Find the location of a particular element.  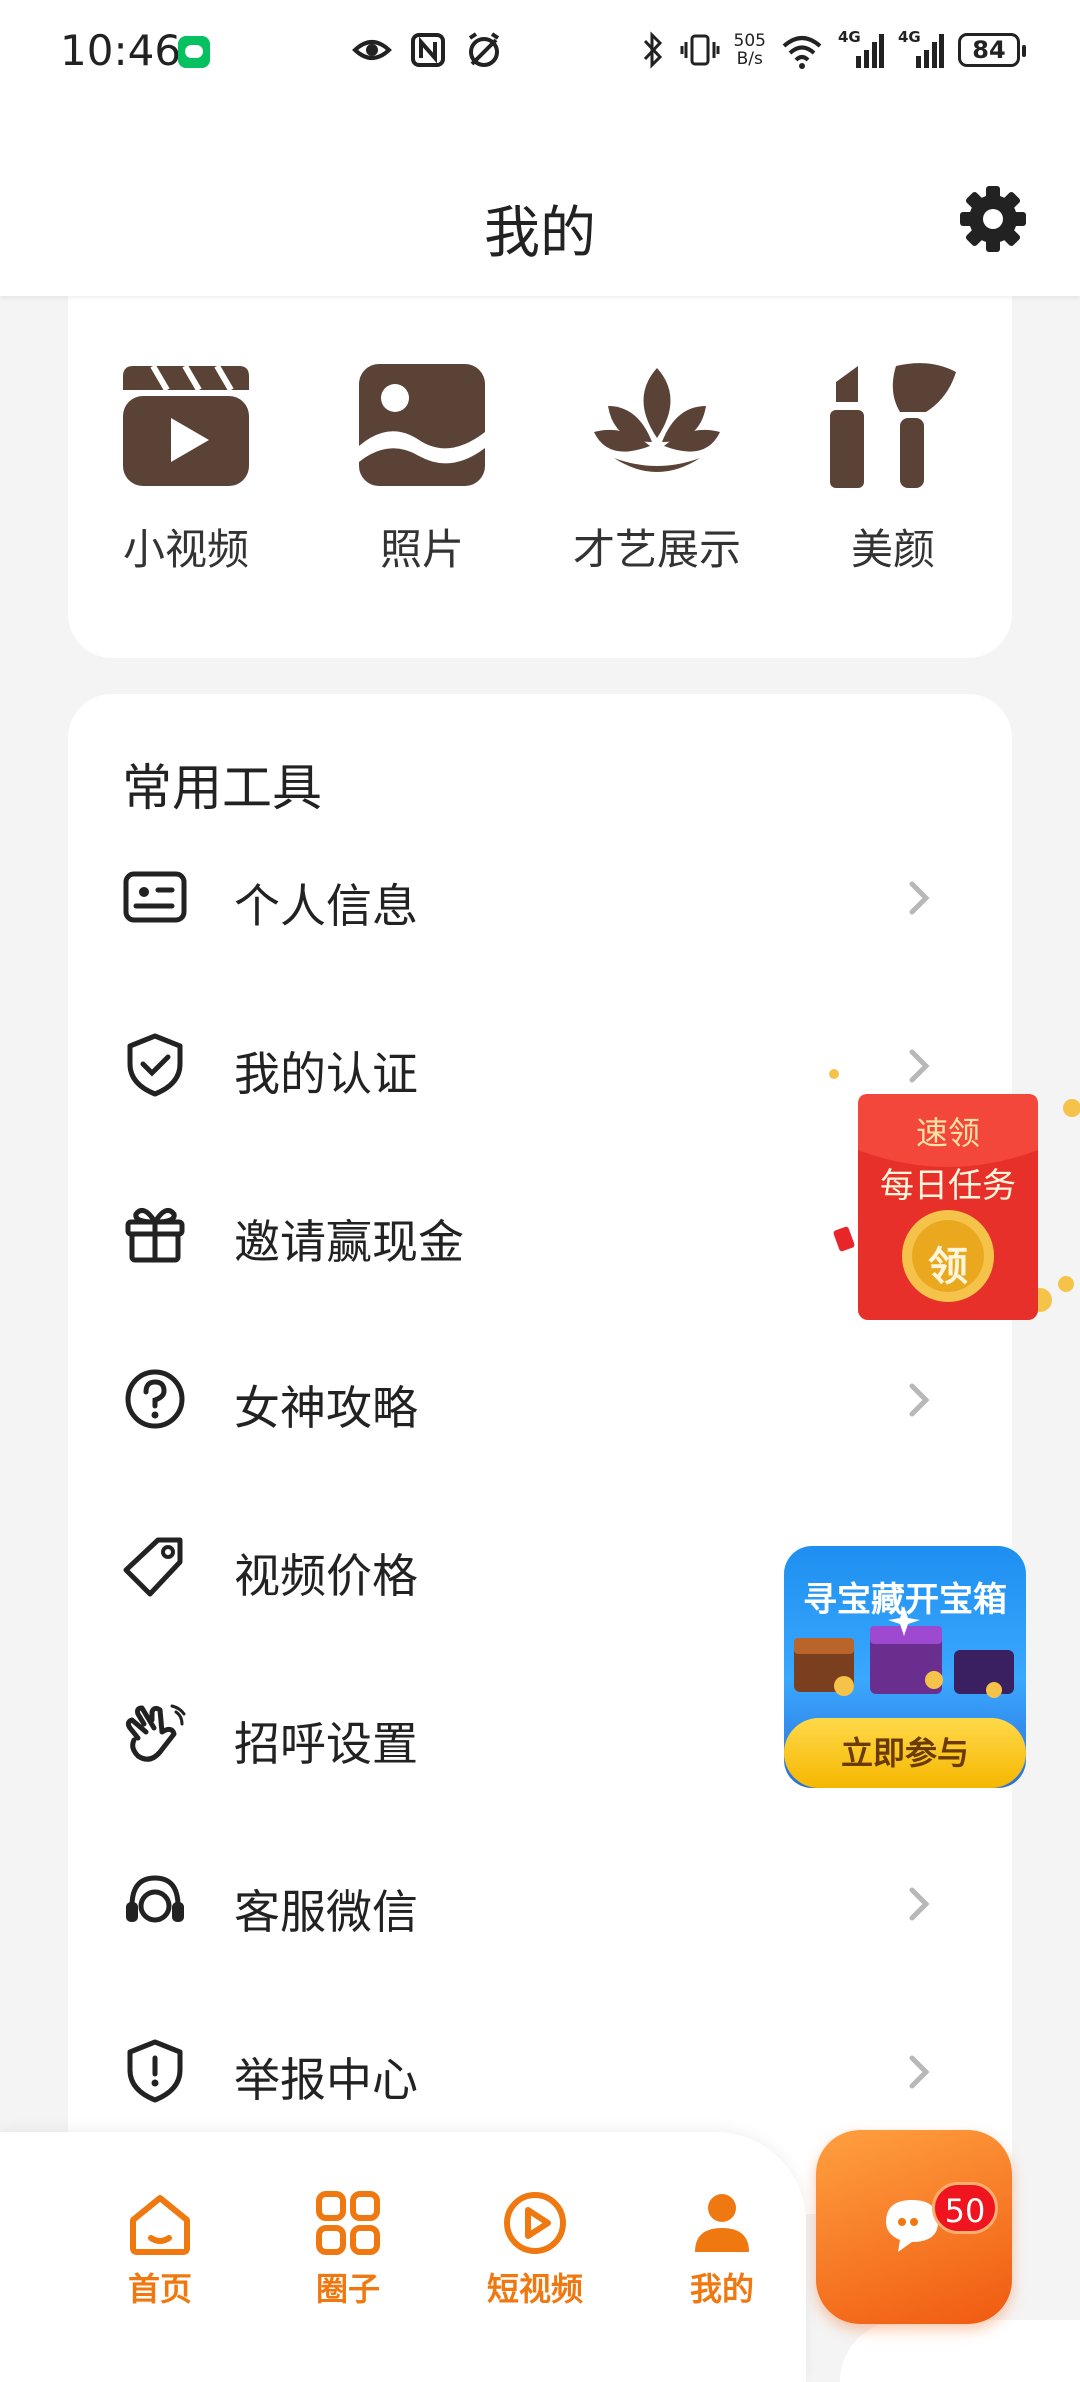

tool-label: 个人信息 is located at coordinates (326, 906).